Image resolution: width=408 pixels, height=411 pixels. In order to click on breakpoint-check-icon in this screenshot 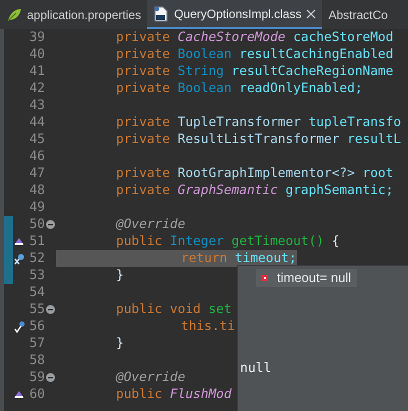, I will do `click(19, 326)`.